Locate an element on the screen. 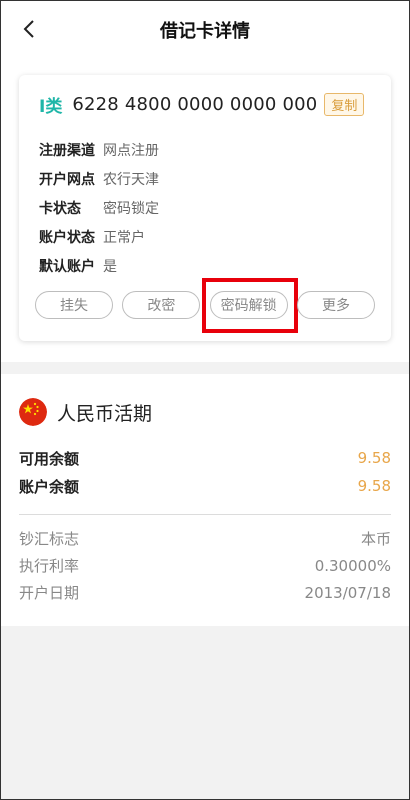 Image resolution: width=410 pixels, height=800 pixels. info-value: 是 is located at coordinates (110, 266).